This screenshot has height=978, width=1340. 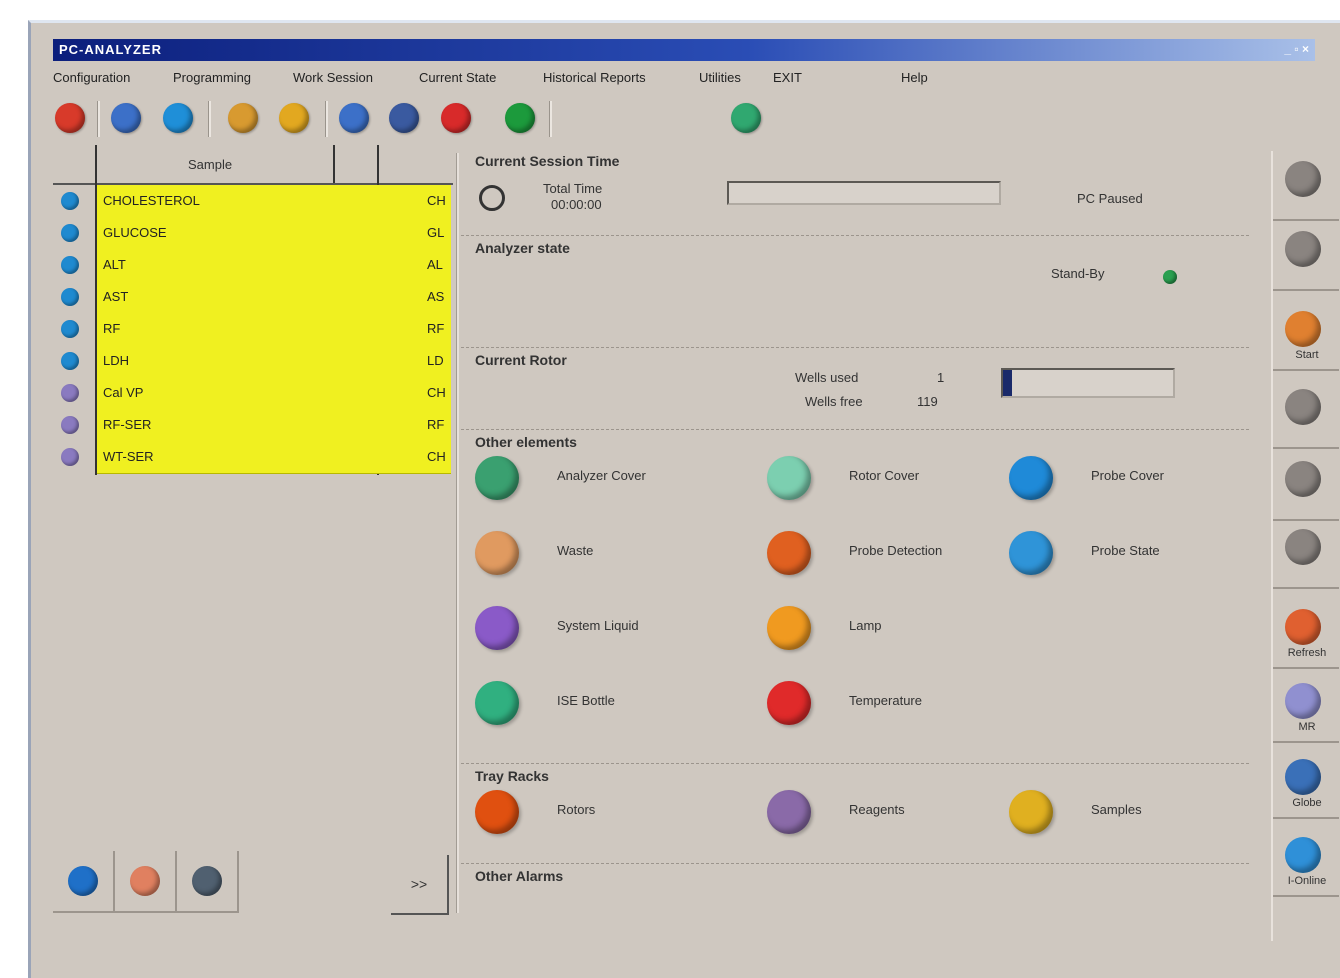 I want to click on refresh-start-icon, so click(x=1303, y=627).